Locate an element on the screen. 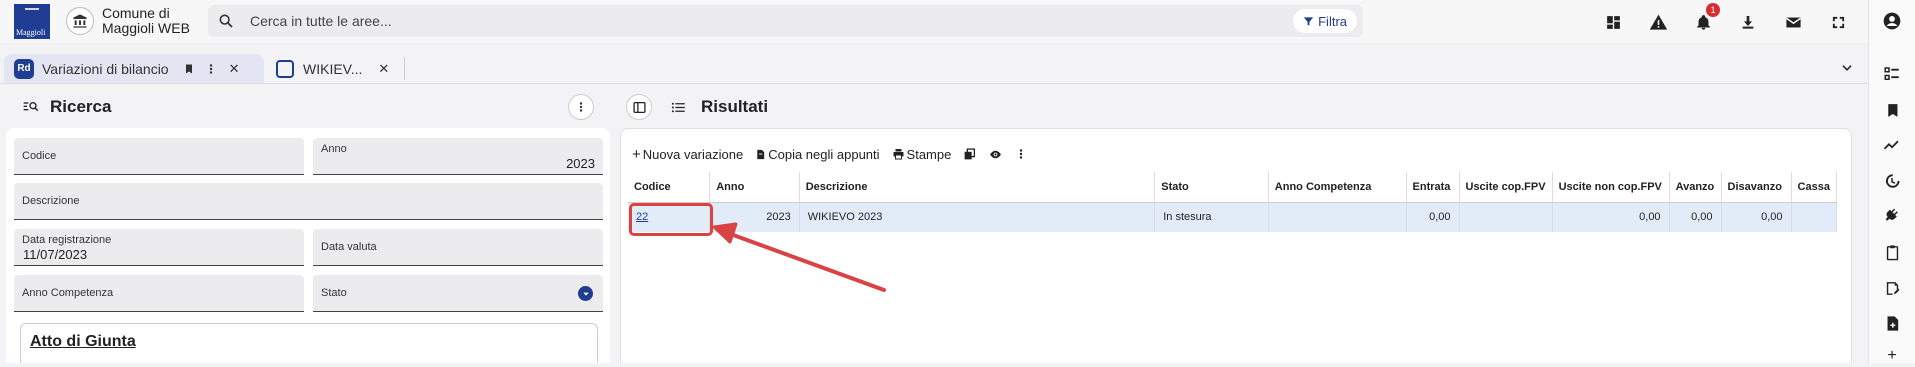  dashboard-button is located at coordinates (1613, 22).